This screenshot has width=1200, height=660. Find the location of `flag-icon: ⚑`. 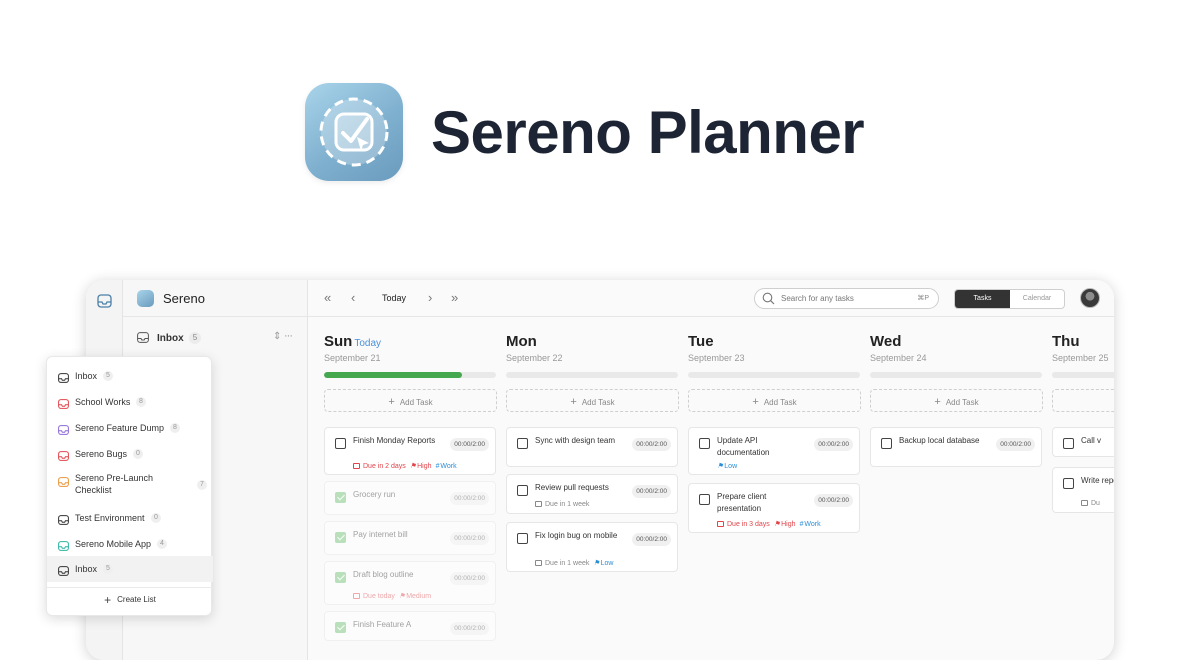

flag-icon: ⚑ is located at coordinates (596, 563).